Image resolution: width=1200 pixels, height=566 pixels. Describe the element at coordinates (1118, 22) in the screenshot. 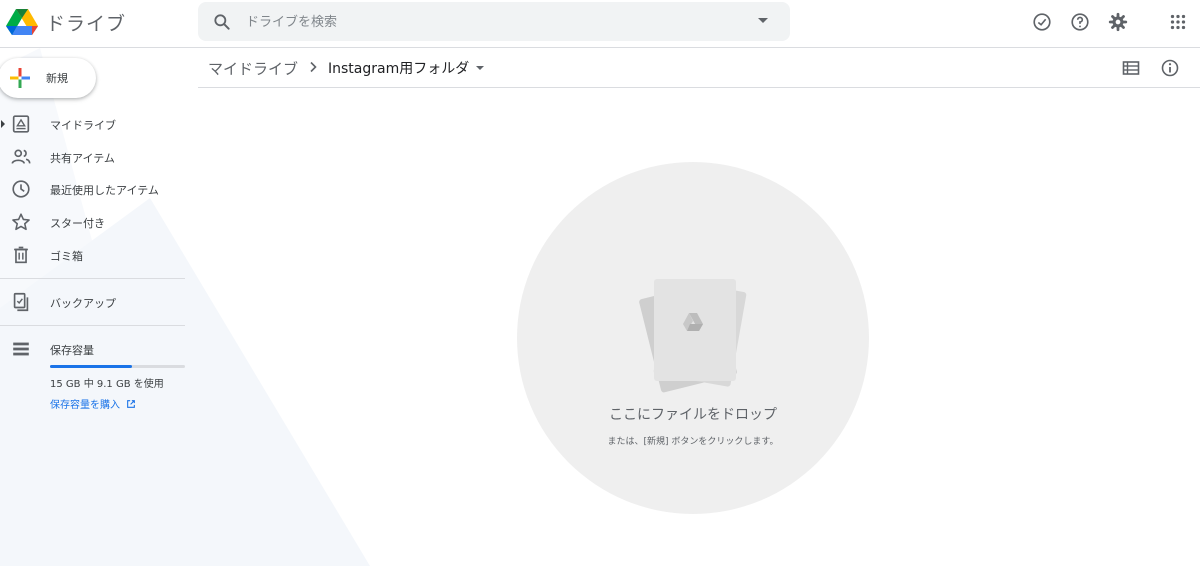

I see `settings-gear-icon` at that location.